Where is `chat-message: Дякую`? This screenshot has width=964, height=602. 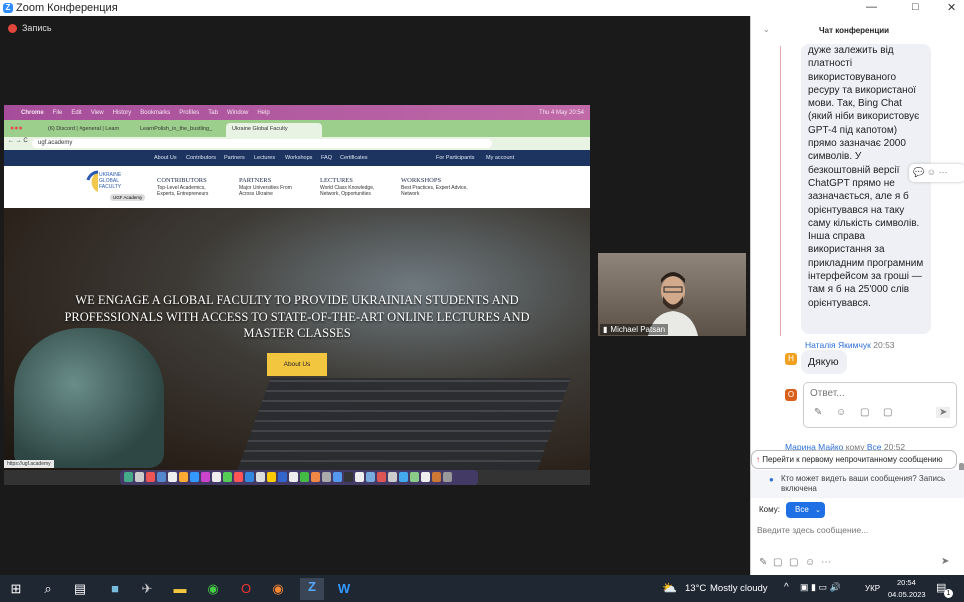
chat-message: Дякую is located at coordinates (824, 362).